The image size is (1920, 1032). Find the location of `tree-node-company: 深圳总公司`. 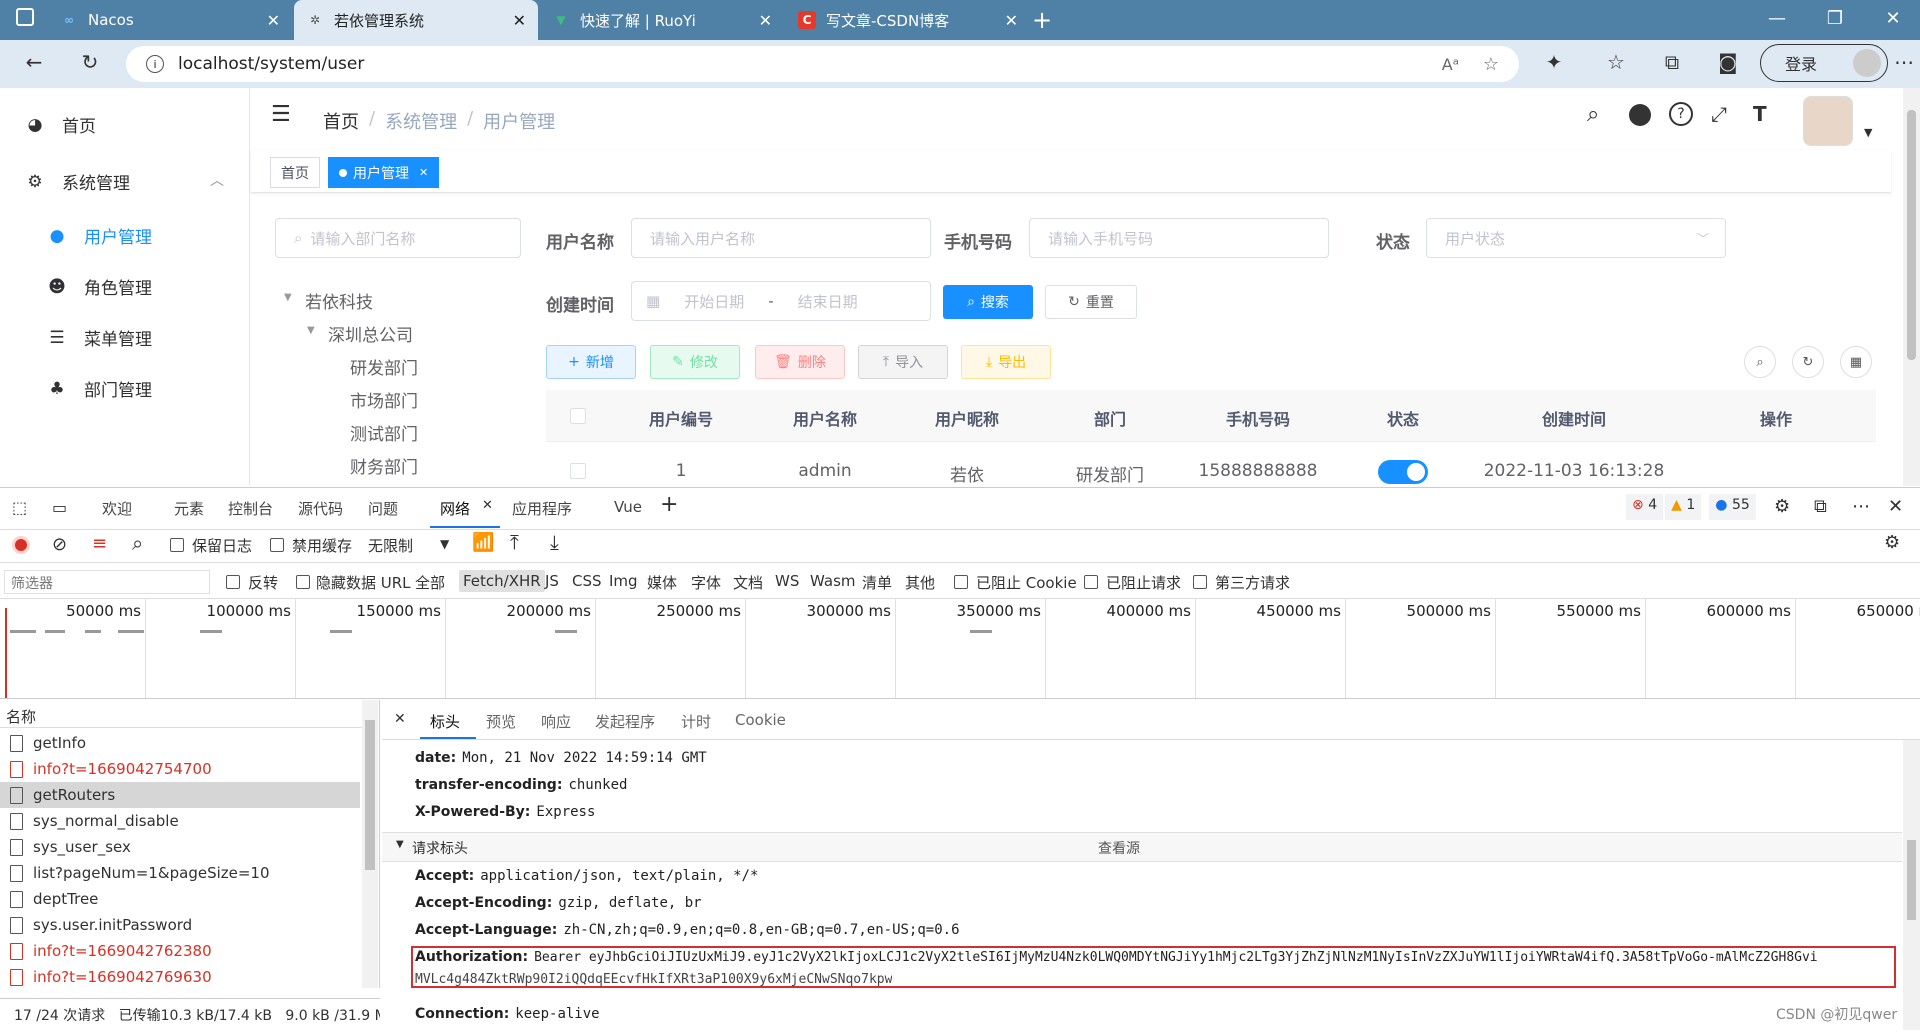

tree-node-company: 深圳总公司 is located at coordinates (370, 333).